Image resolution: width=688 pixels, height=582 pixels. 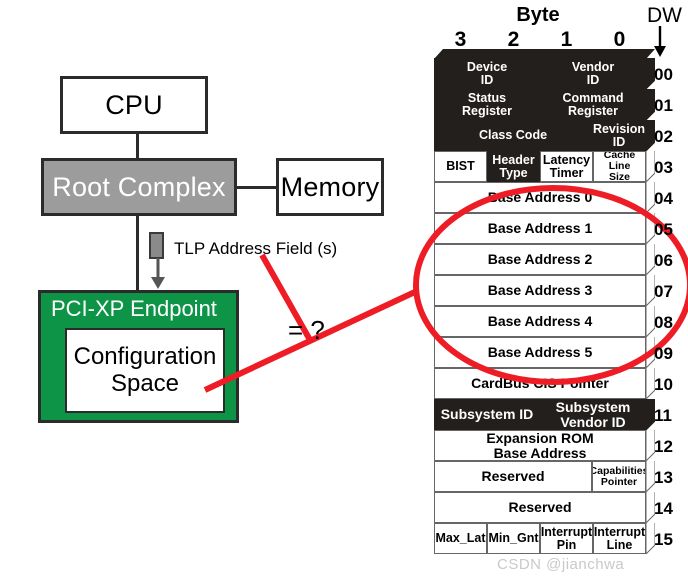 I want to click on register-cell-label: Status, so click(x=487, y=97).